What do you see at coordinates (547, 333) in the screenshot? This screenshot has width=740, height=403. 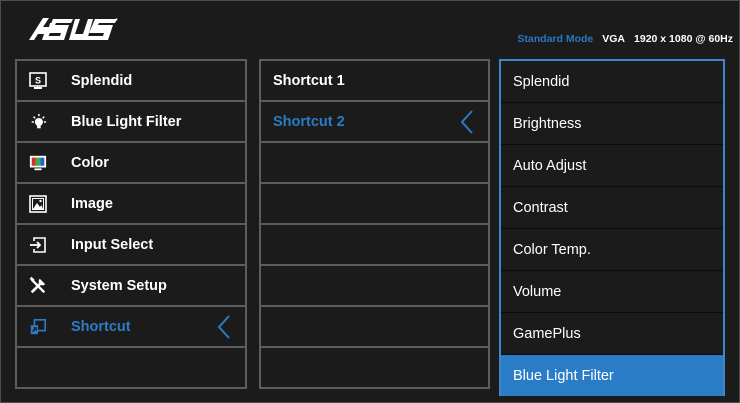 I see `option-label: GamePlus` at bounding box center [547, 333].